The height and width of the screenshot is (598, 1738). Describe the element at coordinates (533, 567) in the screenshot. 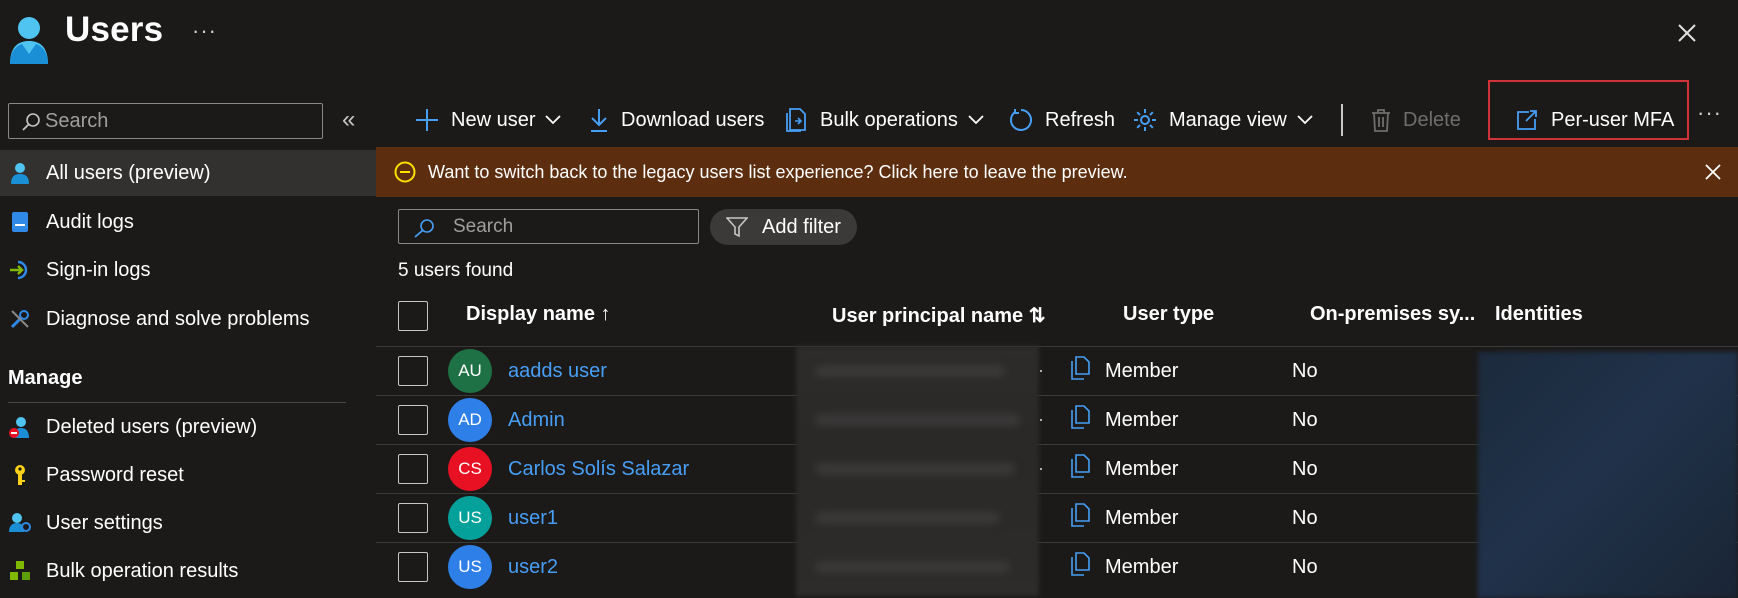

I see `user-display-name-link: user2` at that location.